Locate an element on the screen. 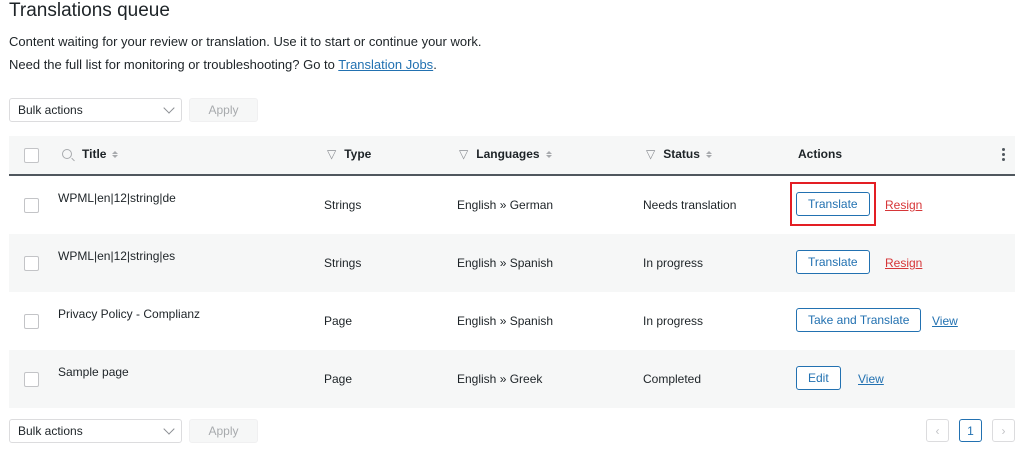  row-languages: English » German is located at coordinates (505, 205).